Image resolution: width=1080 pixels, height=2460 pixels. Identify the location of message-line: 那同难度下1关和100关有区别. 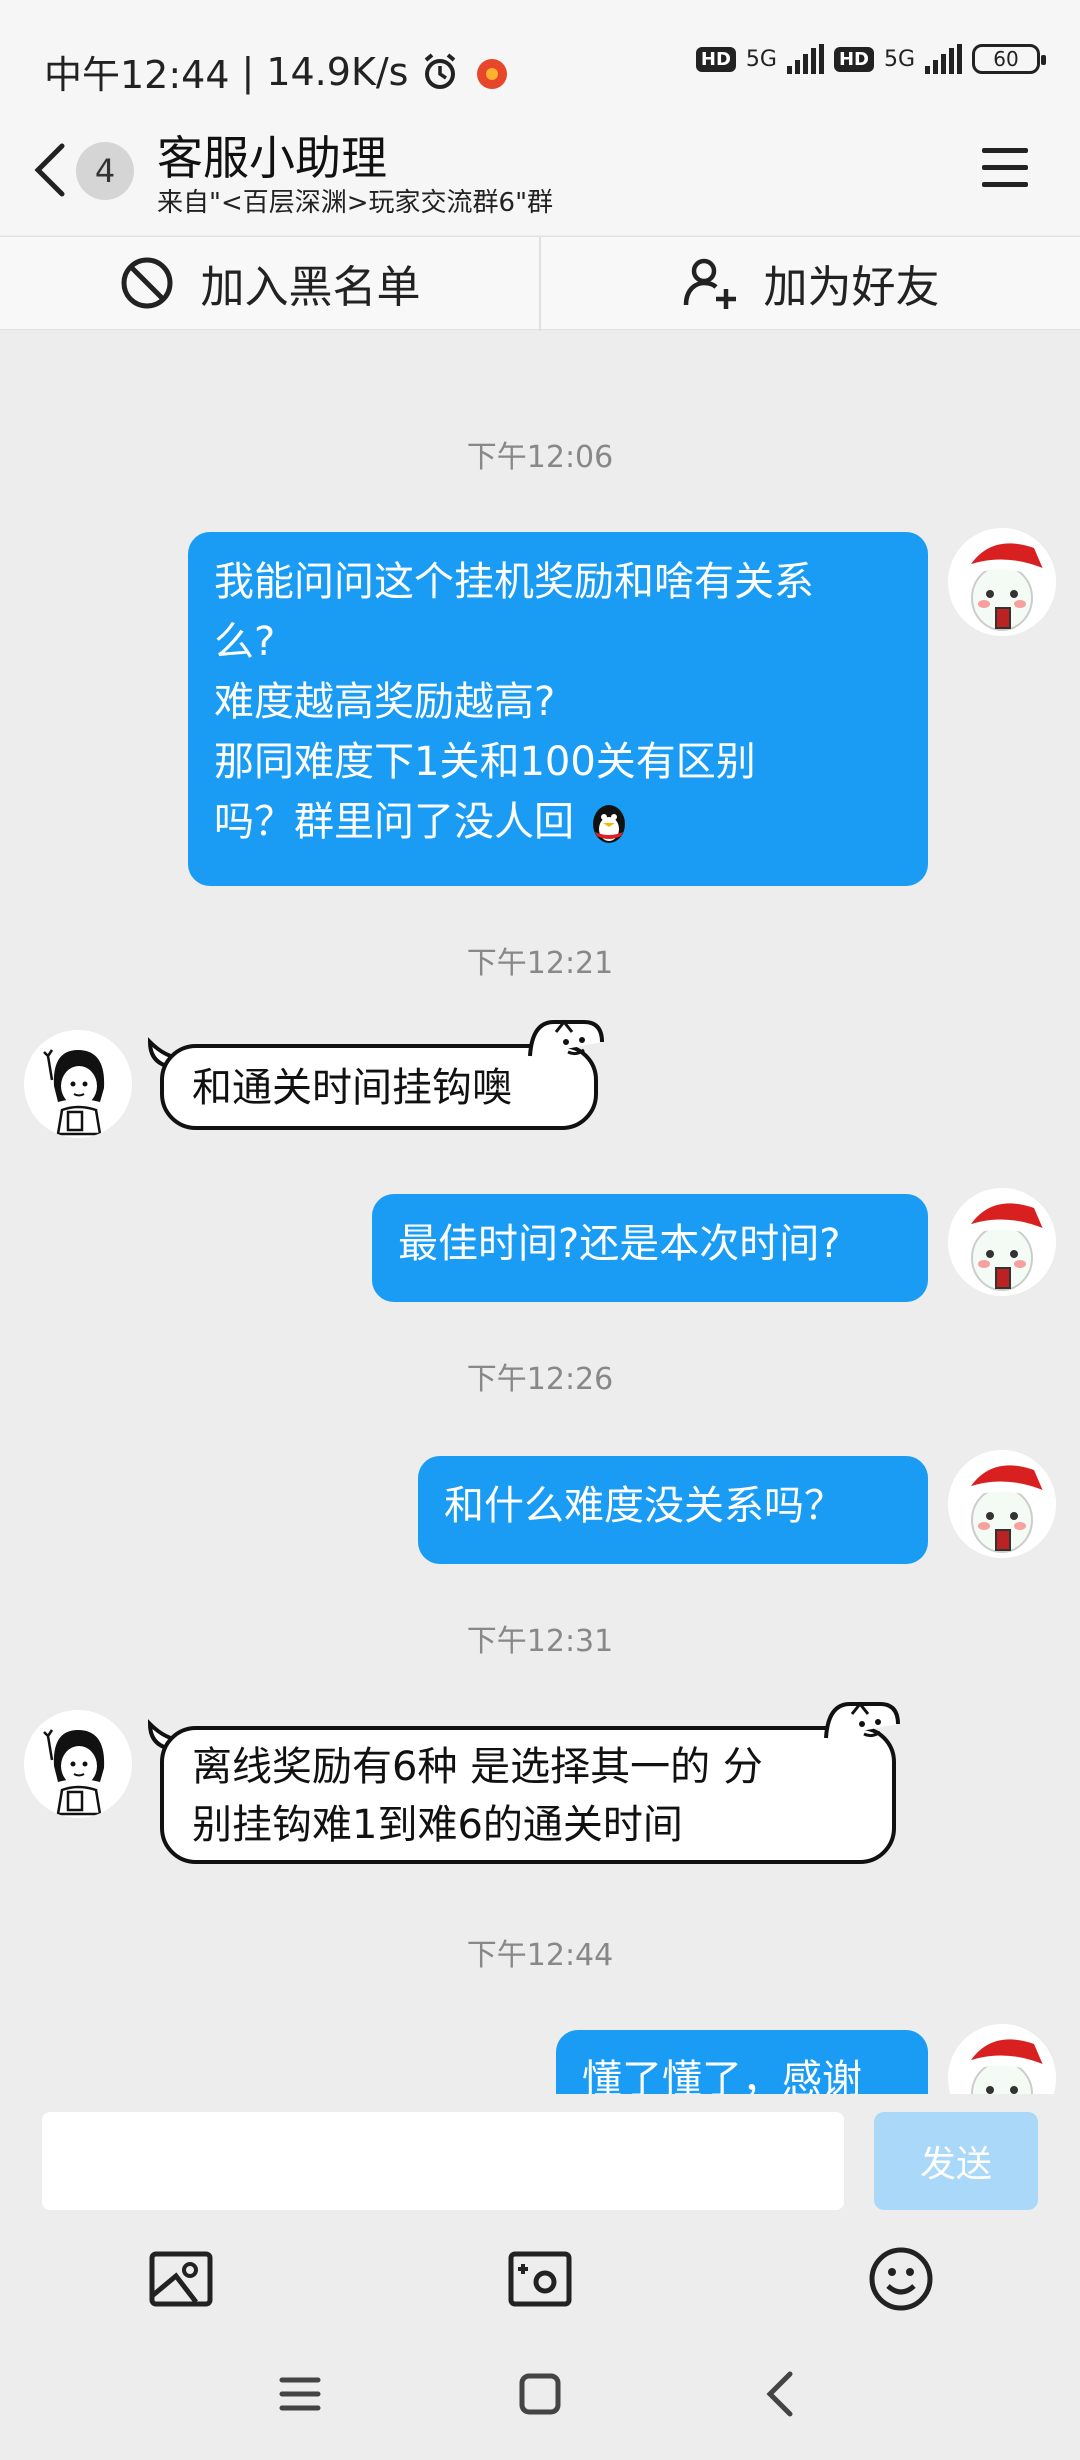
(485, 762).